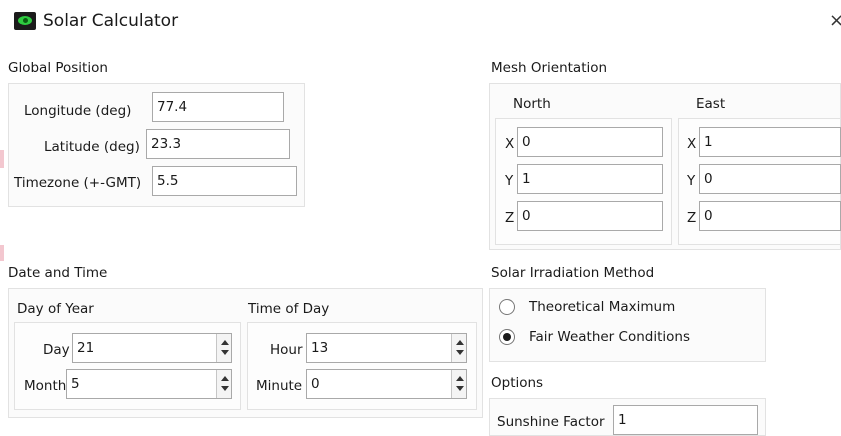 Image resolution: width=841 pixels, height=436 pixels. Describe the element at coordinates (25, 21) in the screenshot. I see `app-icon` at that location.